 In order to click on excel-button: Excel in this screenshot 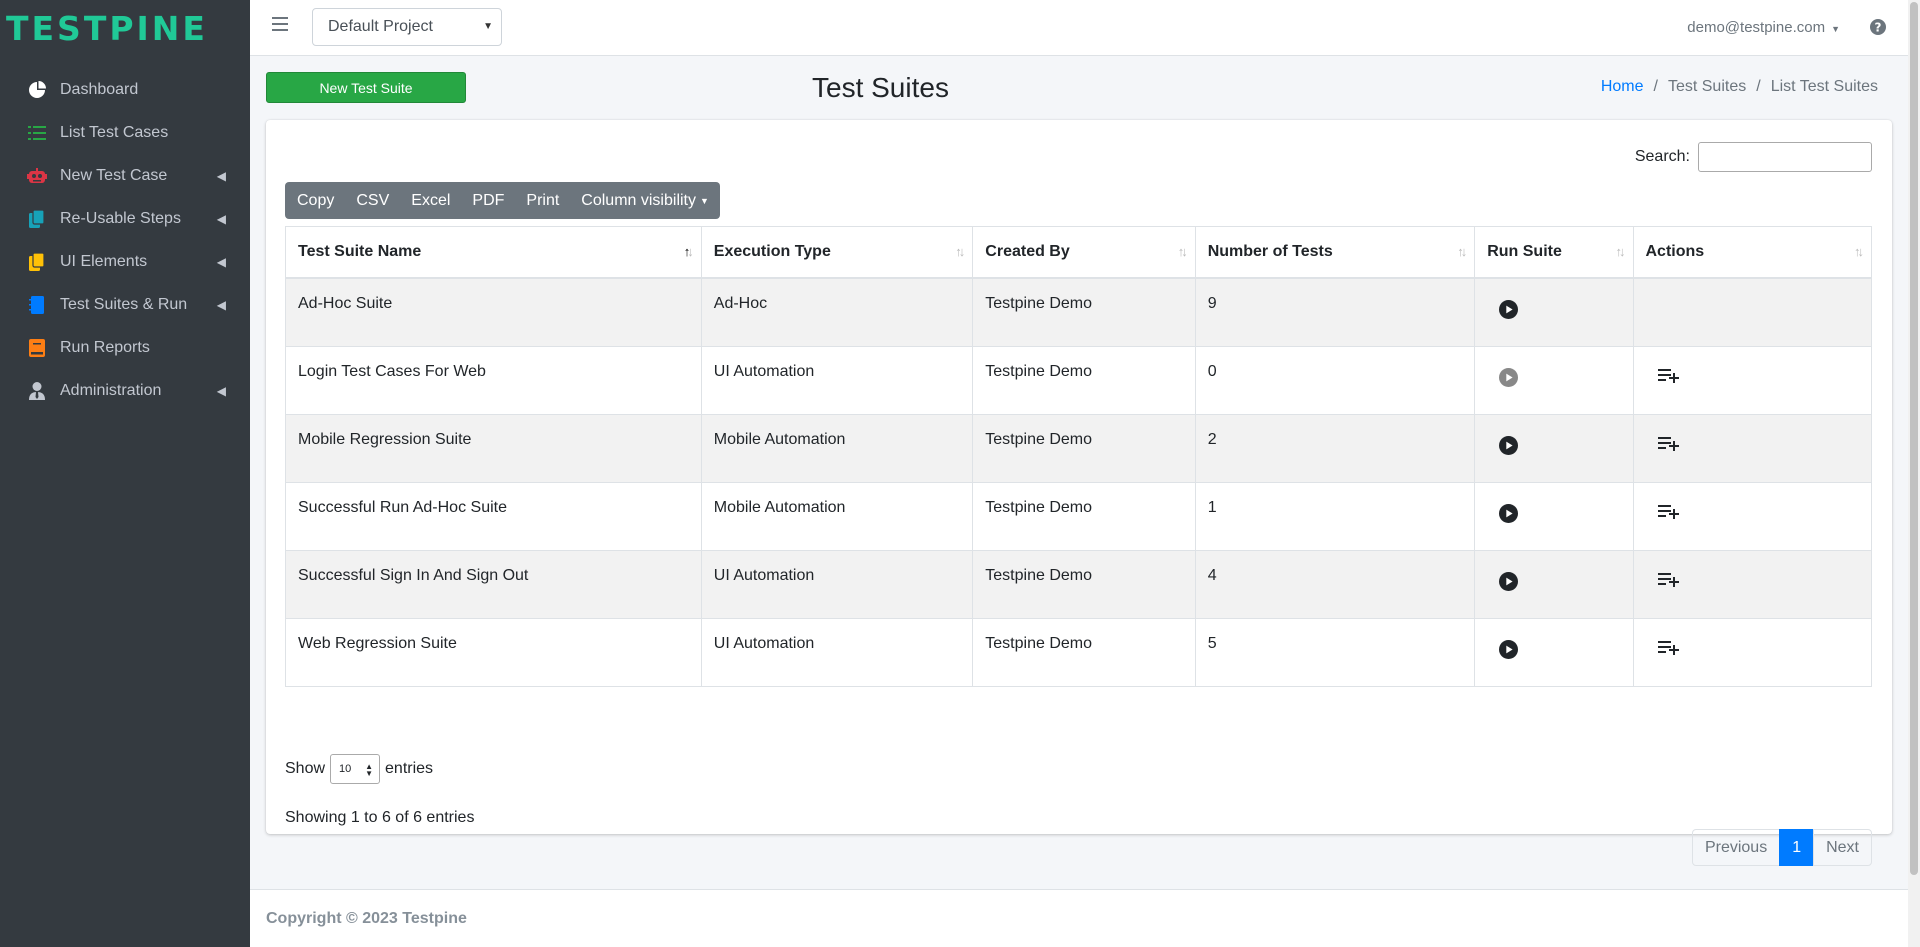, I will do `click(430, 200)`.